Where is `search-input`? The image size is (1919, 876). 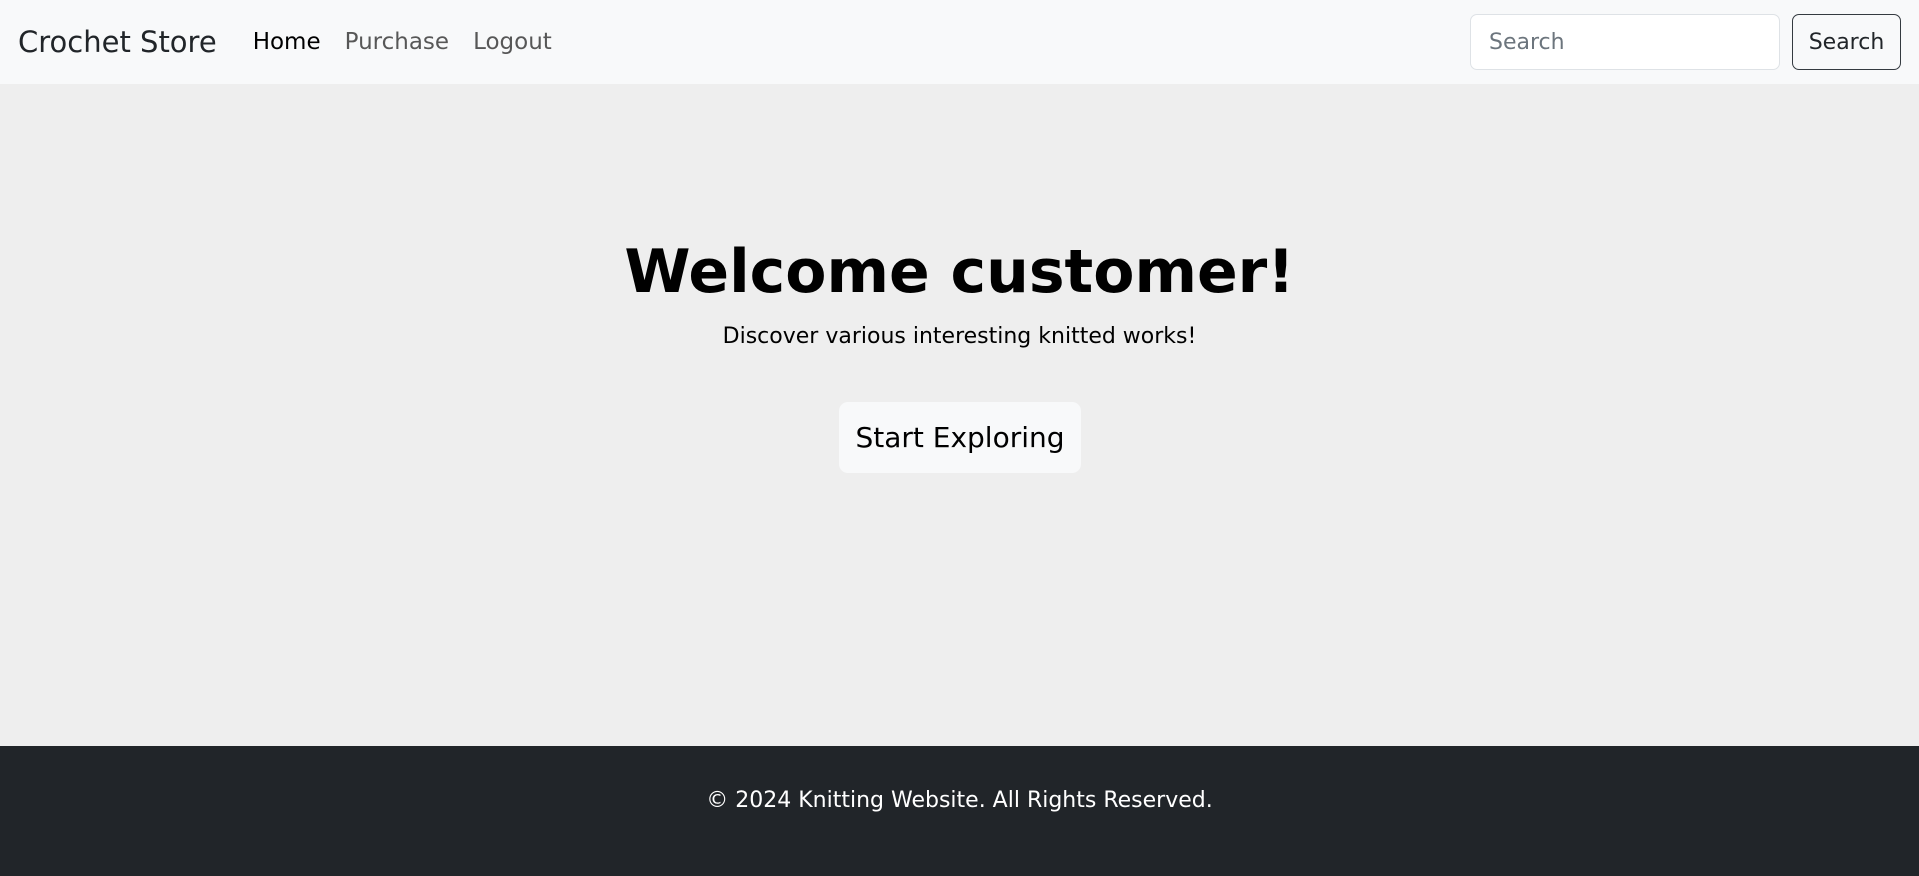
search-input is located at coordinates (1625, 42).